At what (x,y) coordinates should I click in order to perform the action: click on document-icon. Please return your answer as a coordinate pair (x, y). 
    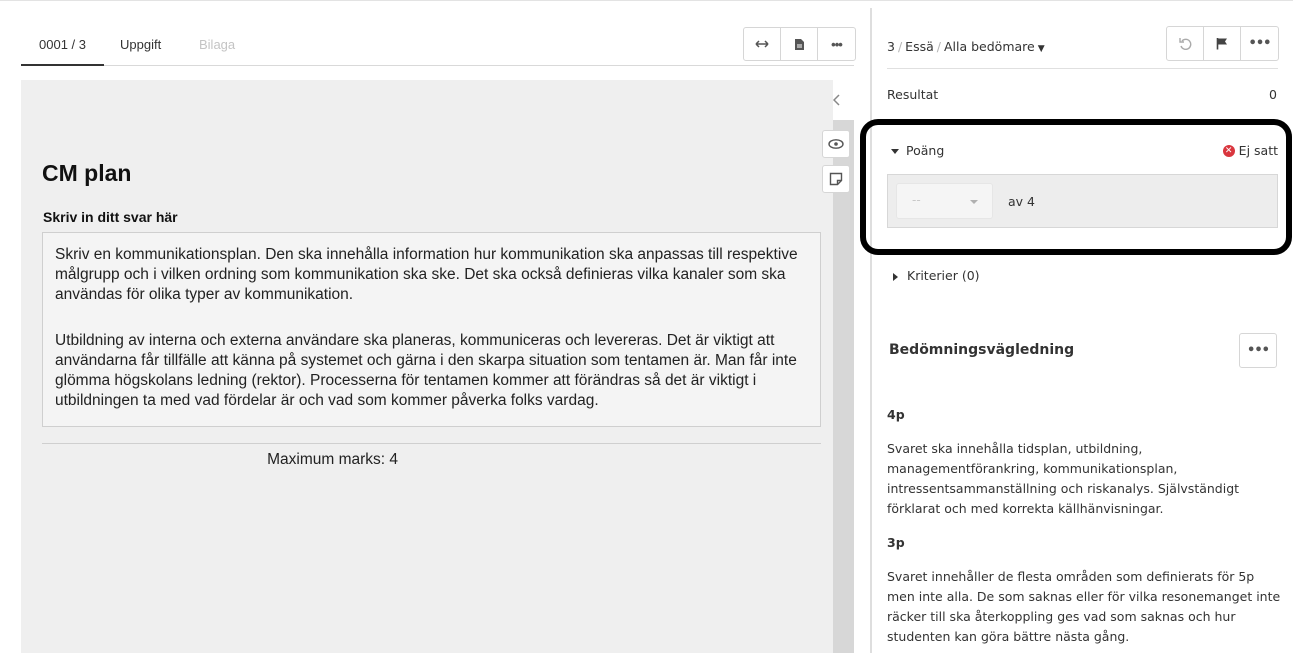
    Looking at the image, I should click on (799, 44).